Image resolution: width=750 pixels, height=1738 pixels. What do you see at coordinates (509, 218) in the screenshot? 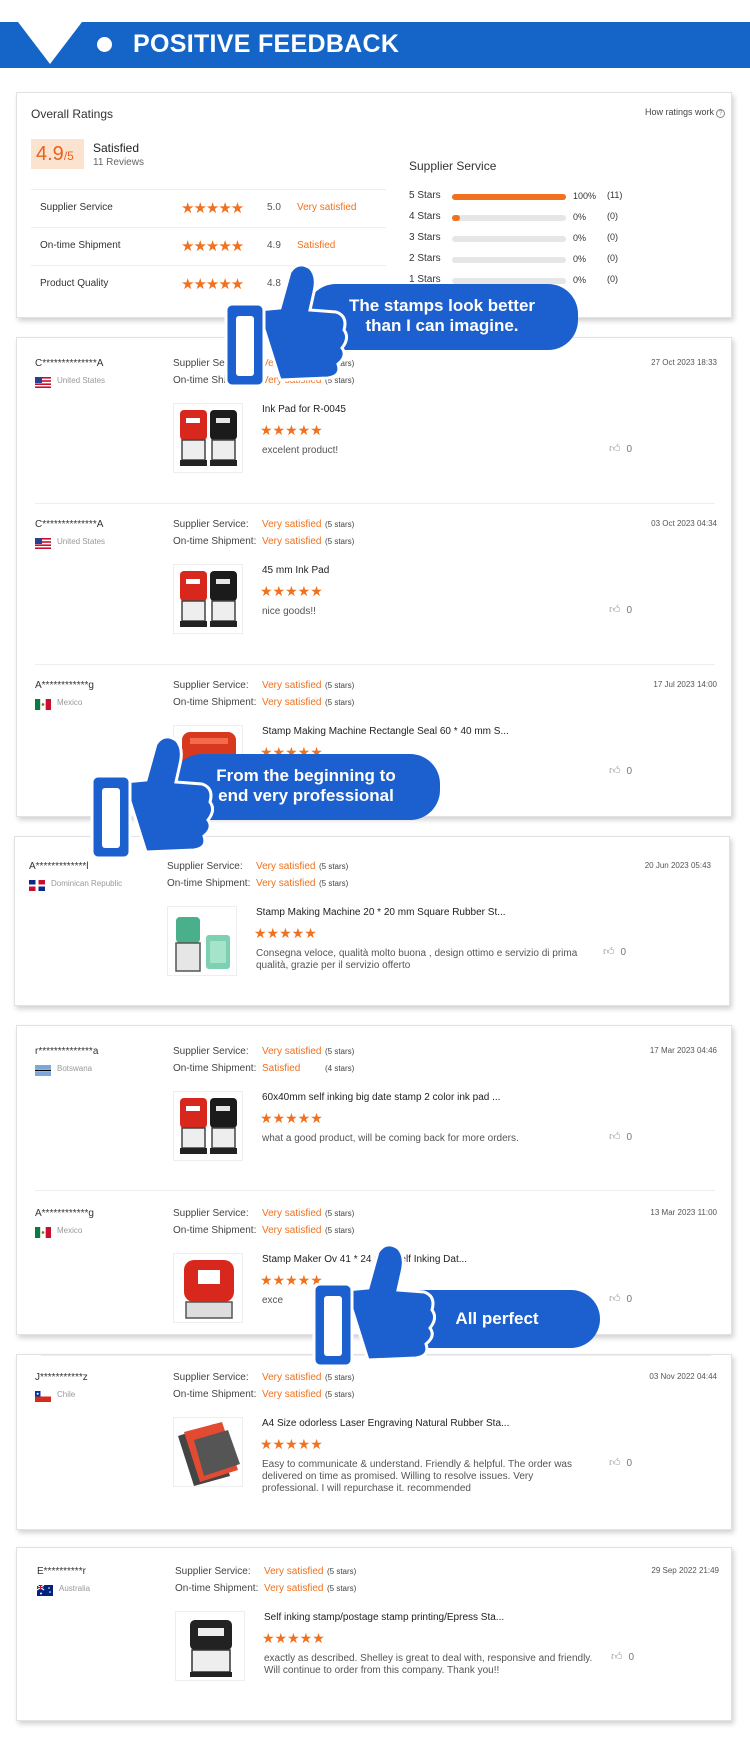
I see `star-bar-track` at bounding box center [509, 218].